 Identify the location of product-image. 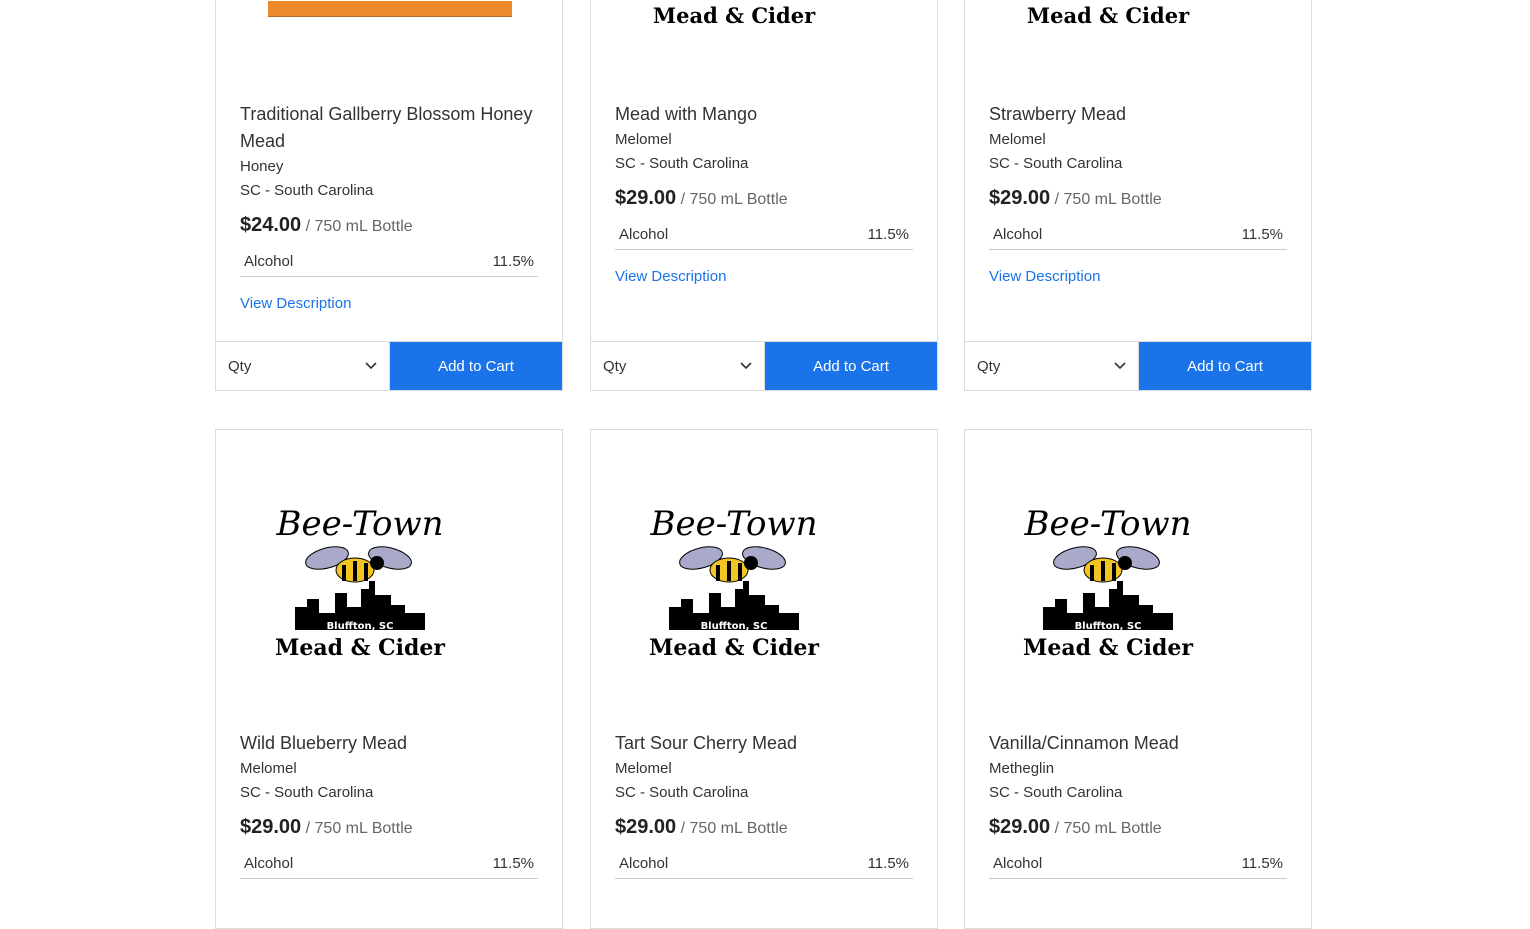
(389, 50).